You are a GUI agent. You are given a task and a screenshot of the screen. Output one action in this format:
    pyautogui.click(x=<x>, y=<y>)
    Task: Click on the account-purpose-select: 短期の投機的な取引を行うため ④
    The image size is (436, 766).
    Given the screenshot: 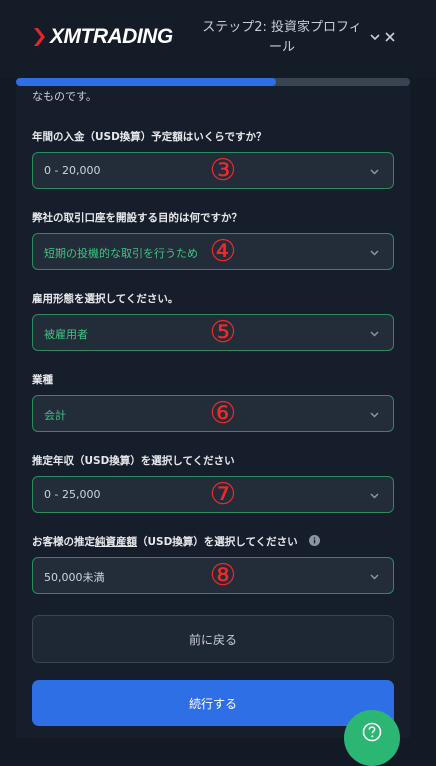 What is the action you would take?
    pyautogui.click(x=213, y=251)
    